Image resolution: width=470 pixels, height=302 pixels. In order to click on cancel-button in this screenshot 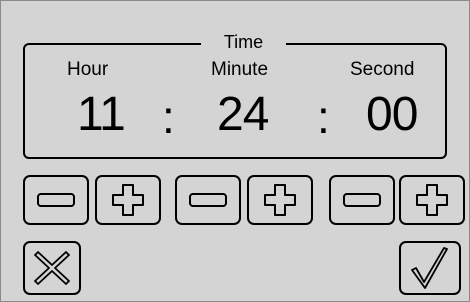, I will do `click(52, 268)`.